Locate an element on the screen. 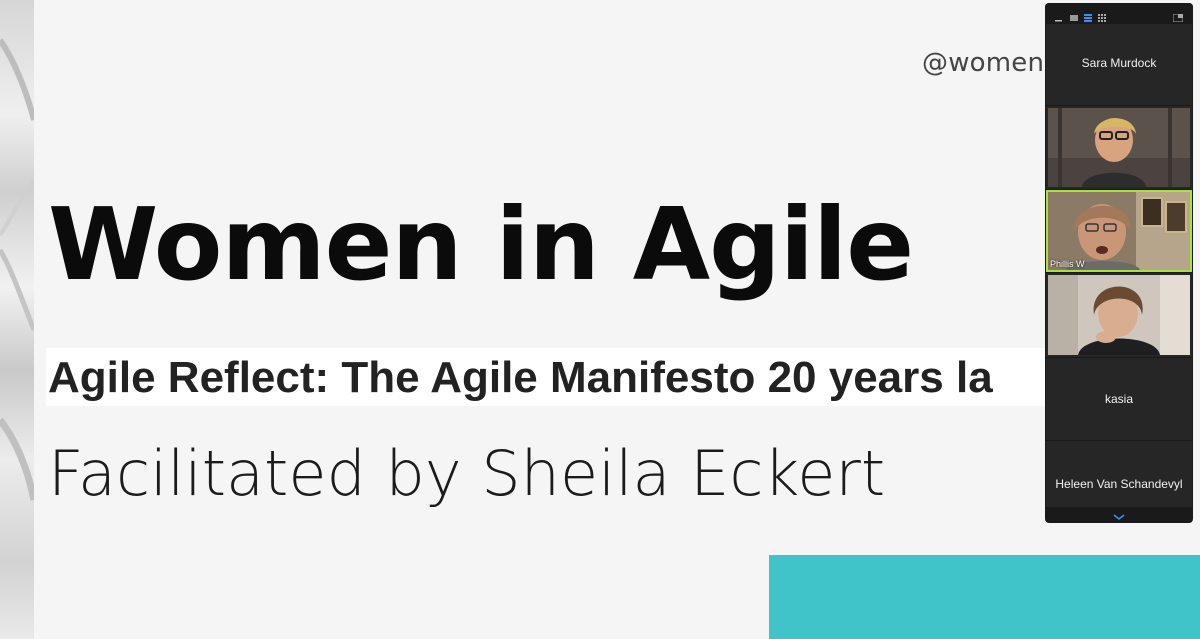 The image size is (1200, 639). strip-view-icon is located at coordinates (1088, 15).